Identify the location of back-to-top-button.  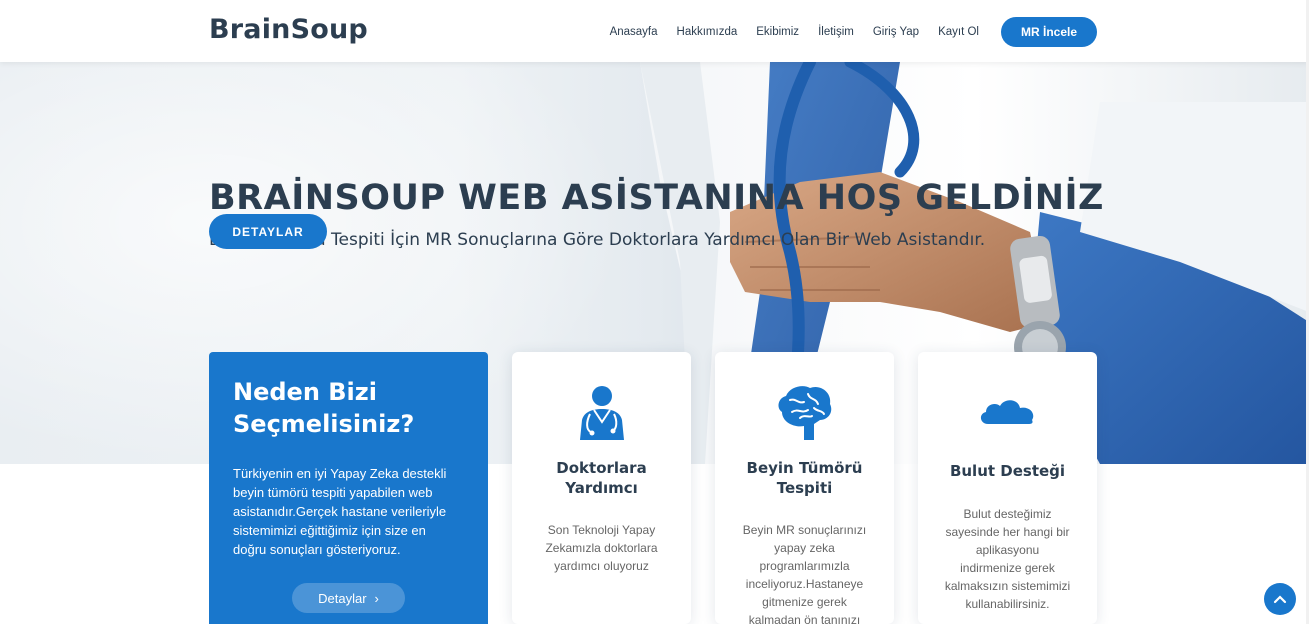
(1280, 599).